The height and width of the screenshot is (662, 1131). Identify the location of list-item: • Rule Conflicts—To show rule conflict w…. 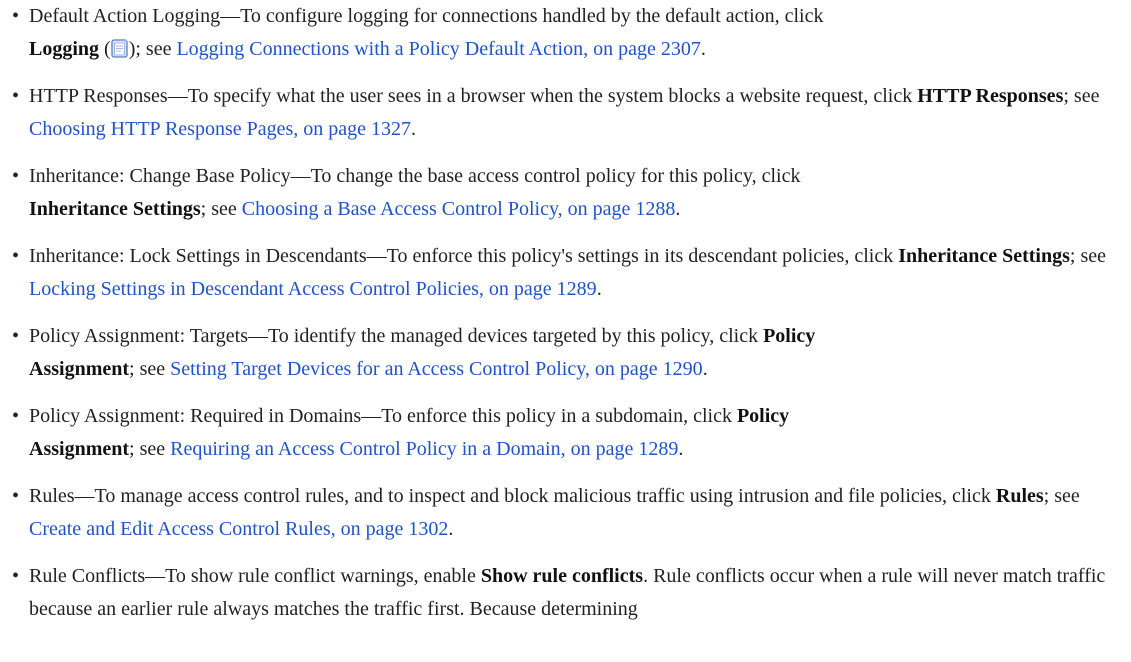
(571, 593).